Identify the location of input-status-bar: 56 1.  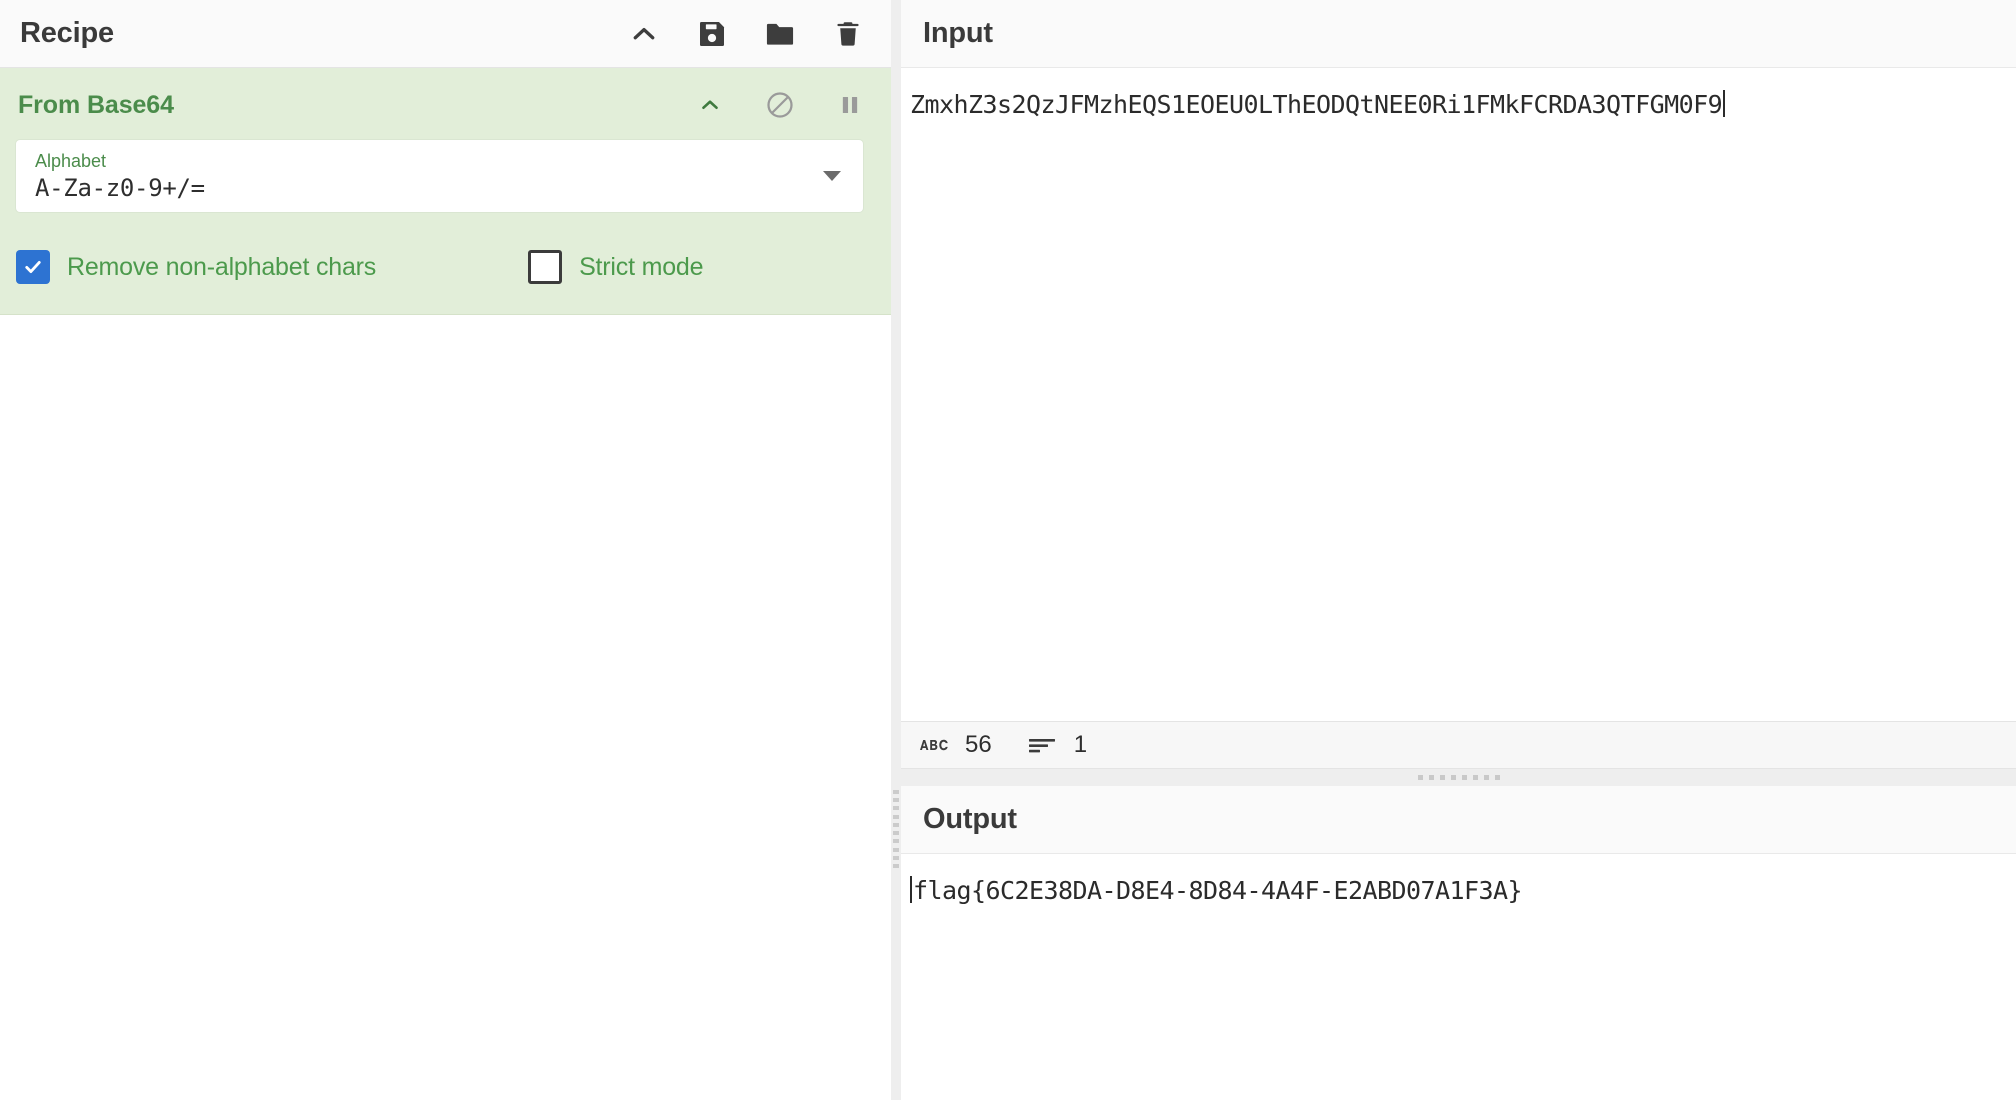
(1458, 745).